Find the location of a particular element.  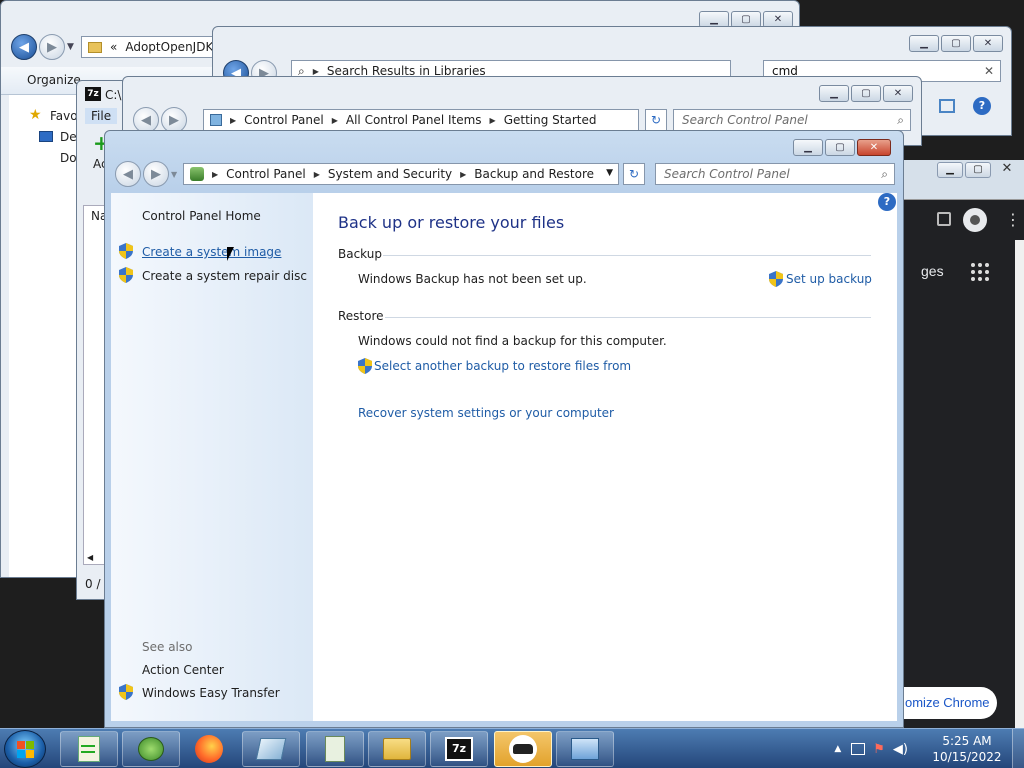

start-button is located at coordinates (25, 749).